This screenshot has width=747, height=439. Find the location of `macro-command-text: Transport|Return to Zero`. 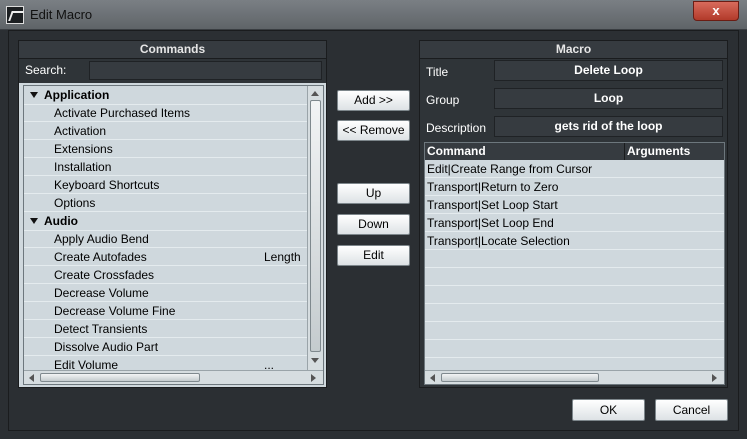

macro-command-text: Transport|Return to Zero is located at coordinates (493, 187).